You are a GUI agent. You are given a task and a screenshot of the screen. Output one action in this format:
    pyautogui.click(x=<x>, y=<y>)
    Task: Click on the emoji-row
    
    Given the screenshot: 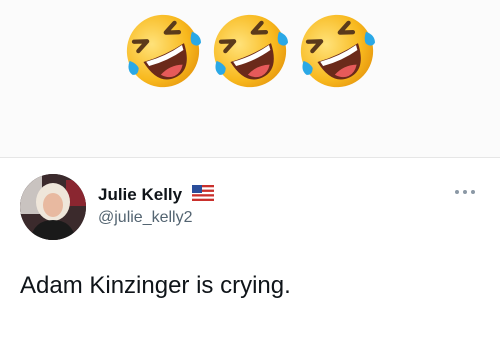 What is the action you would take?
    pyautogui.click(x=250, y=53)
    